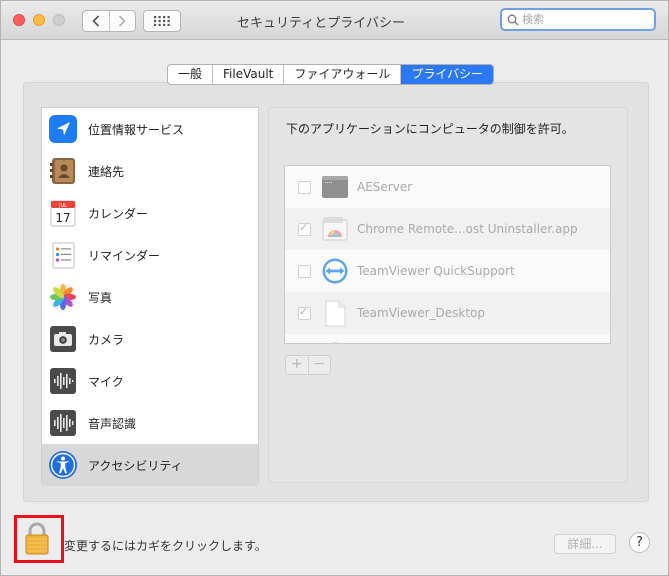  I want to click on app-name: AEServer, so click(385, 187).